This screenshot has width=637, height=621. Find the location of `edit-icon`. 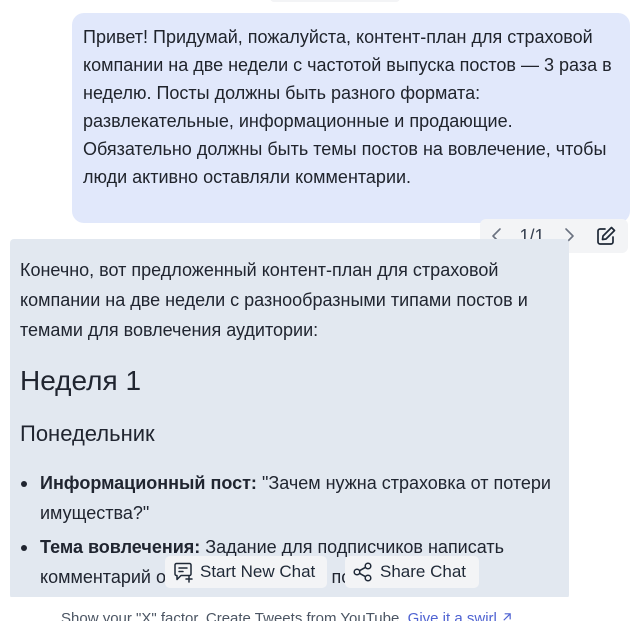

edit-icon is located at coordinates (606, 235).